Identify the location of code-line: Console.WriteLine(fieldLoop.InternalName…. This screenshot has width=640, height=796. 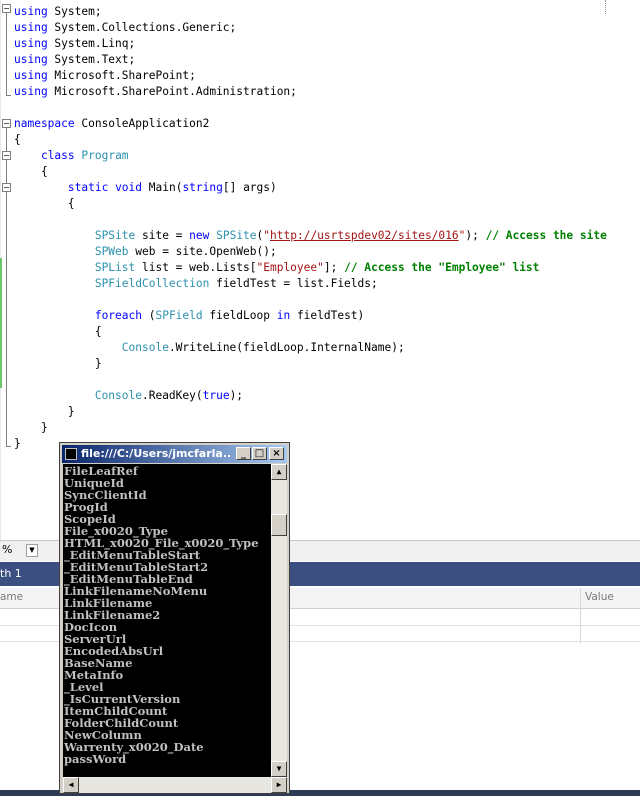
(209, 348).